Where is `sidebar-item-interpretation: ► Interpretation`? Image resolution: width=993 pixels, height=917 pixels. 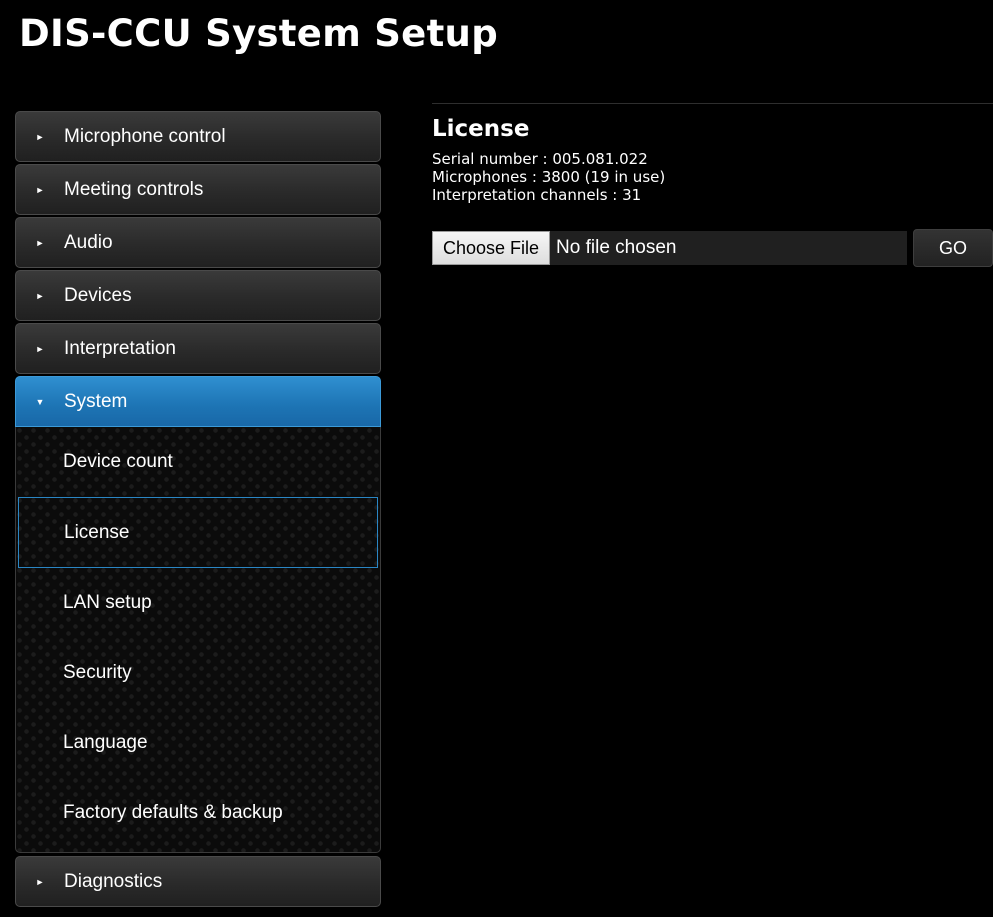 sidebar-item-interpretation: ► Interpretation is located at coordinates (198, 348).